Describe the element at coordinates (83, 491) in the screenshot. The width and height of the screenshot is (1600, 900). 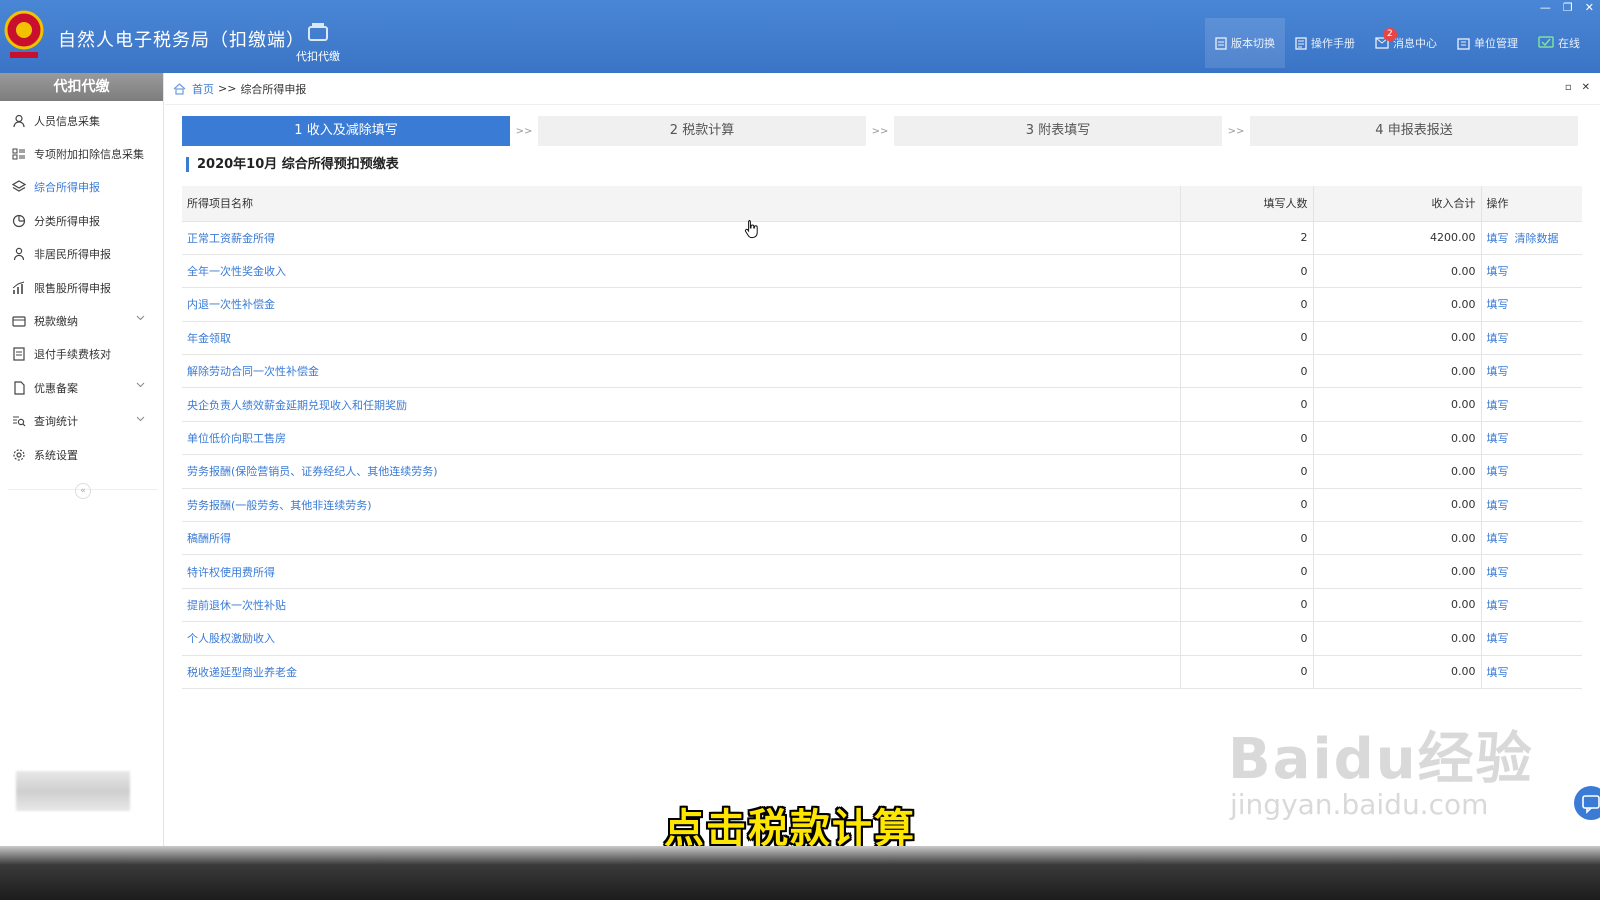
I see `sidebar-collapse-button: «` at that location.